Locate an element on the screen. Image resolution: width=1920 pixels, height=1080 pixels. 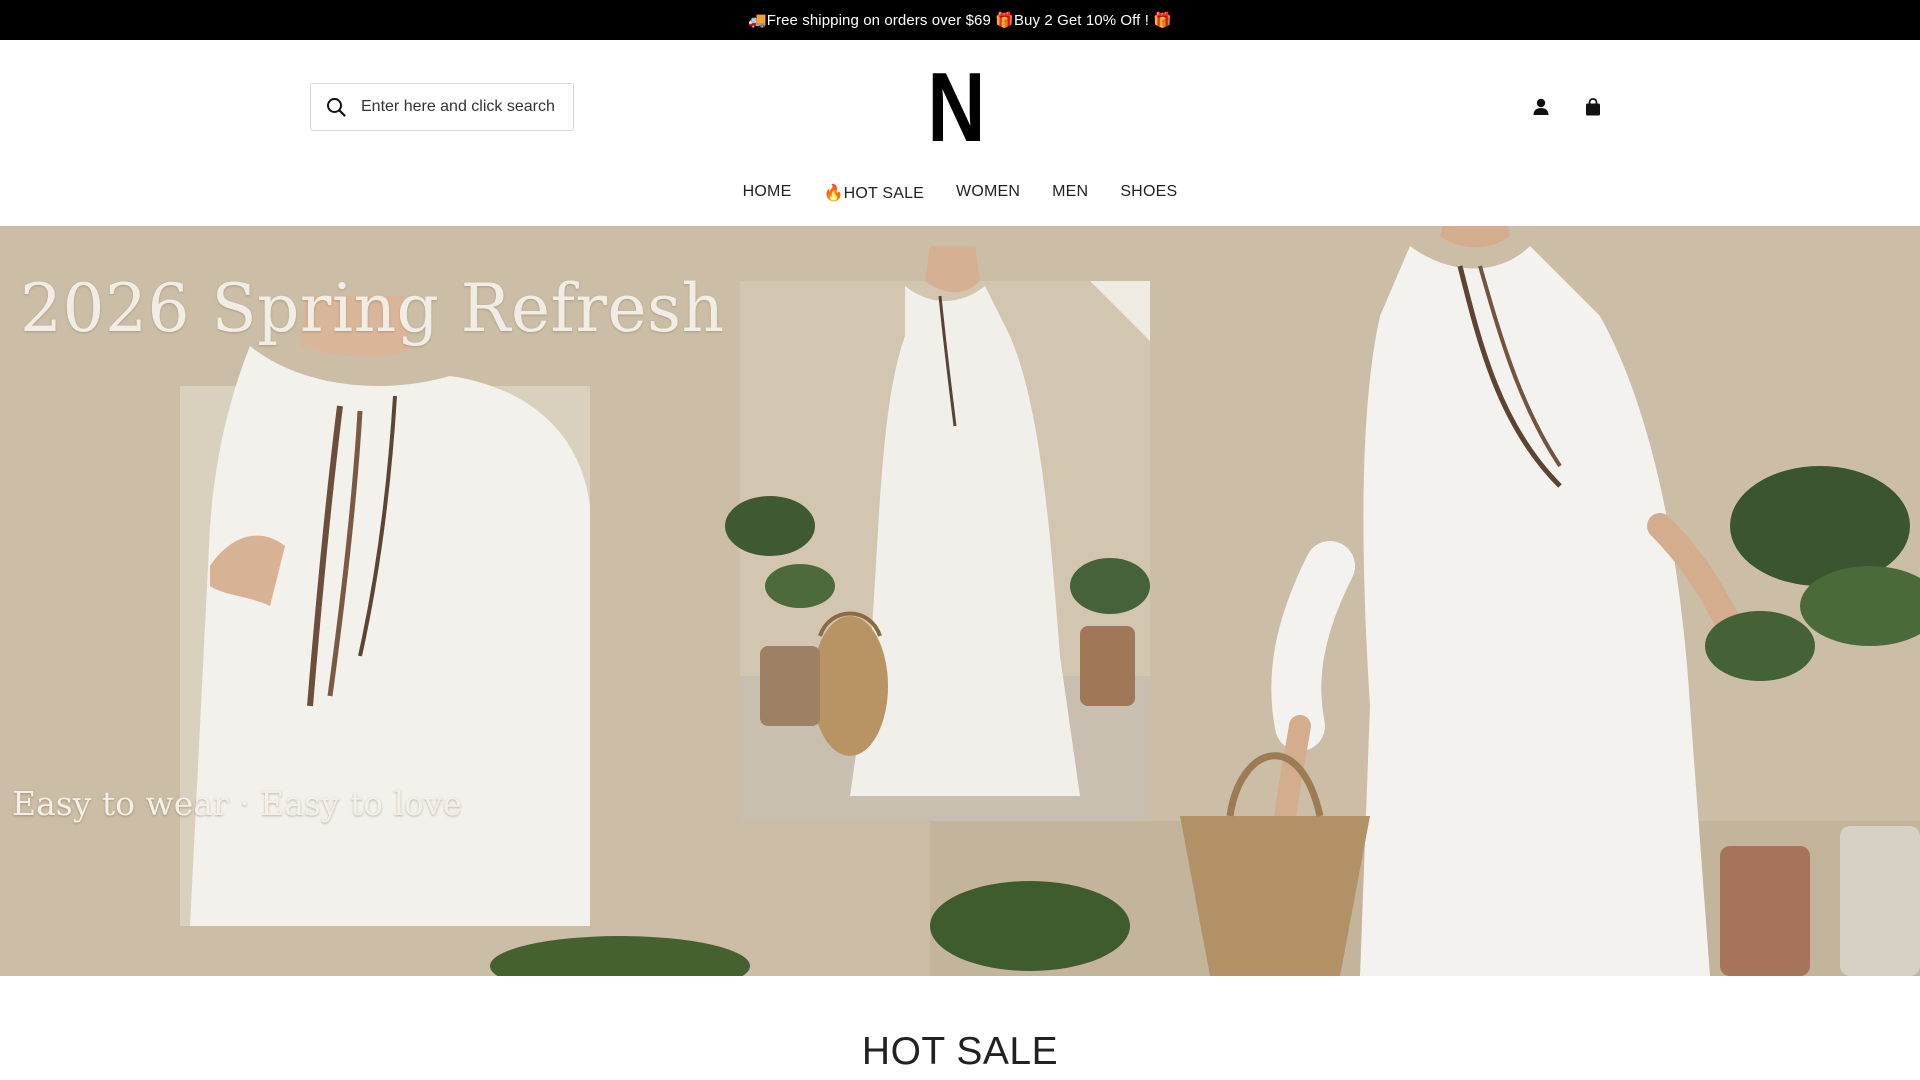
logo-letter: N is located at coordinates (956, 107).